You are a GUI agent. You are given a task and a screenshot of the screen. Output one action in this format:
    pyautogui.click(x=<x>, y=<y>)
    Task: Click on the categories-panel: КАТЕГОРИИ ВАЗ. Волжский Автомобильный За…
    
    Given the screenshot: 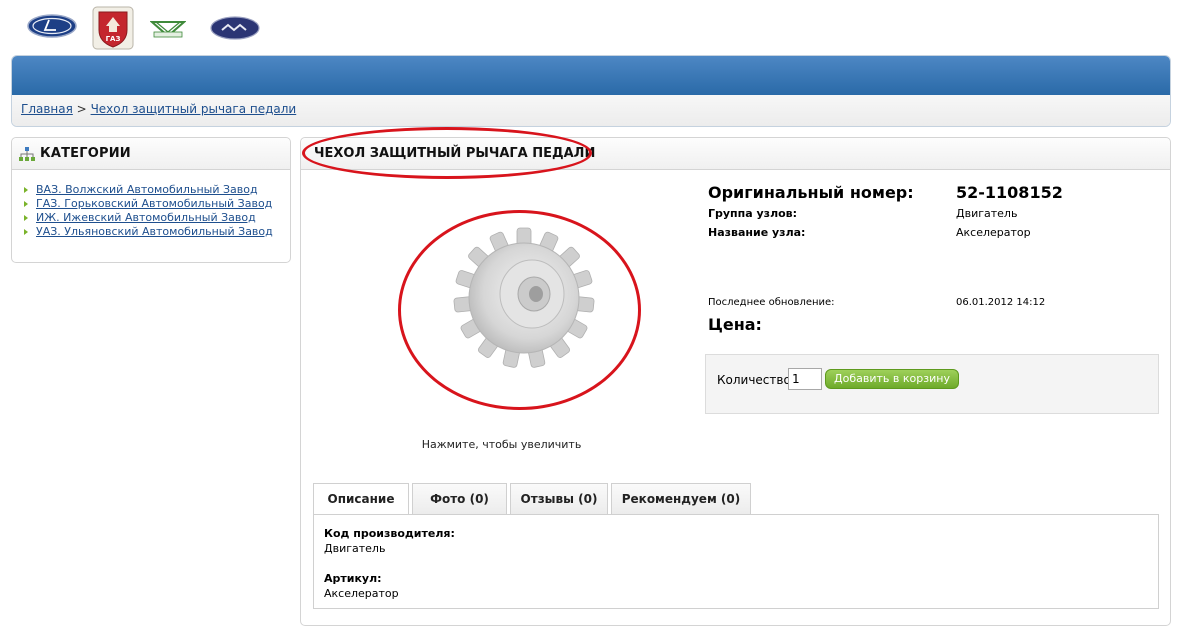 What is the action you would take?
    pyautogui.click(x=151, y=200)
    